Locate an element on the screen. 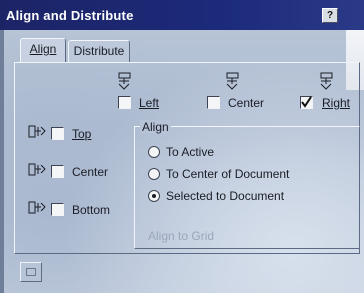  center-v-label: Center is located at coordinates (90, 172).